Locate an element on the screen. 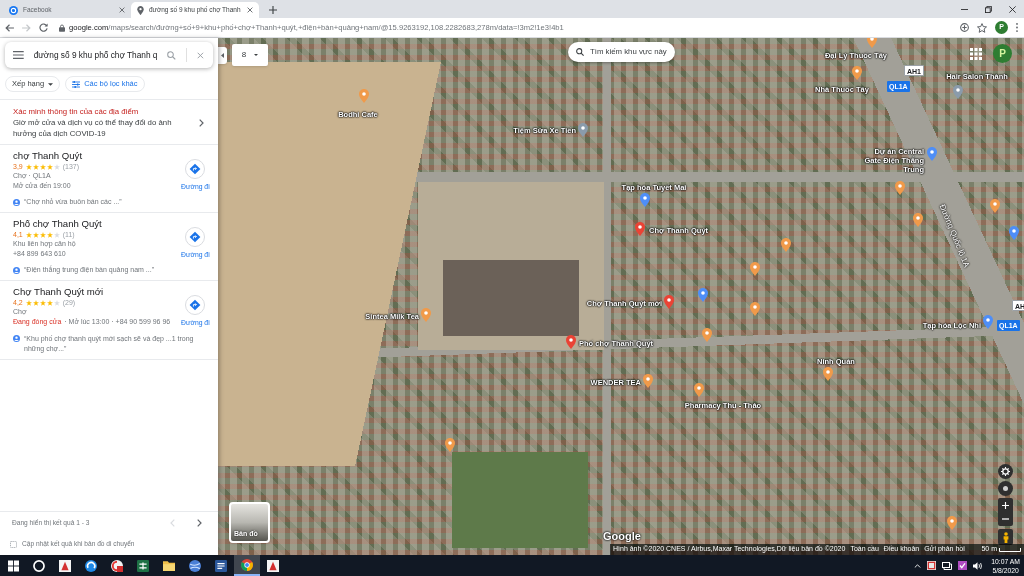 The image size is (1024, 576). sliders-icon is located at coordinates (76, 84).